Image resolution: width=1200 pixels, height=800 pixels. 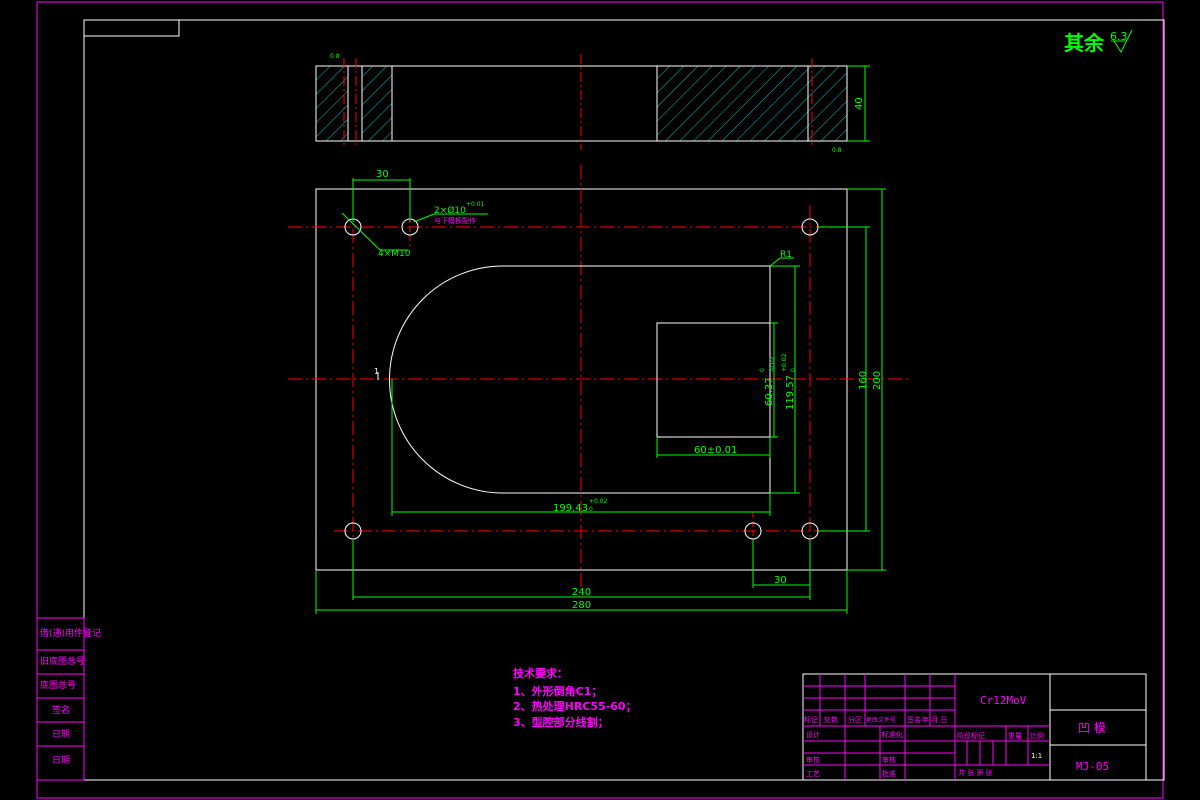 What do you see at coordinates (1084, 43) in the screenshot?
I see `surface-finish-label: 其余` at bounding box center [1084, 43].